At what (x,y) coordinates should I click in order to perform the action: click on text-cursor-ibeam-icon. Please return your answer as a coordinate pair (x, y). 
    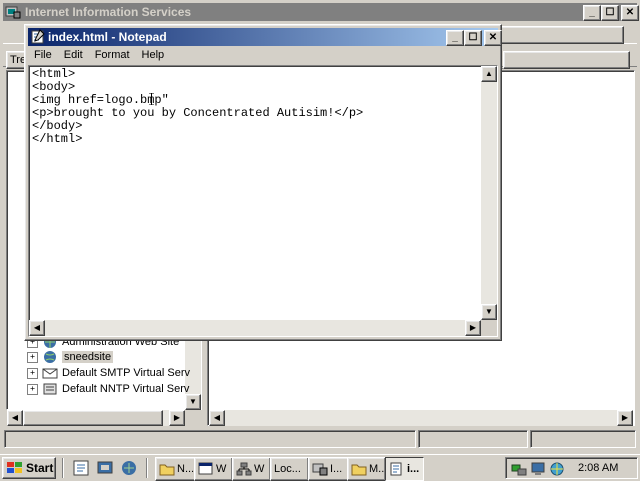
    Looking at the image, I should click on (151, 99).